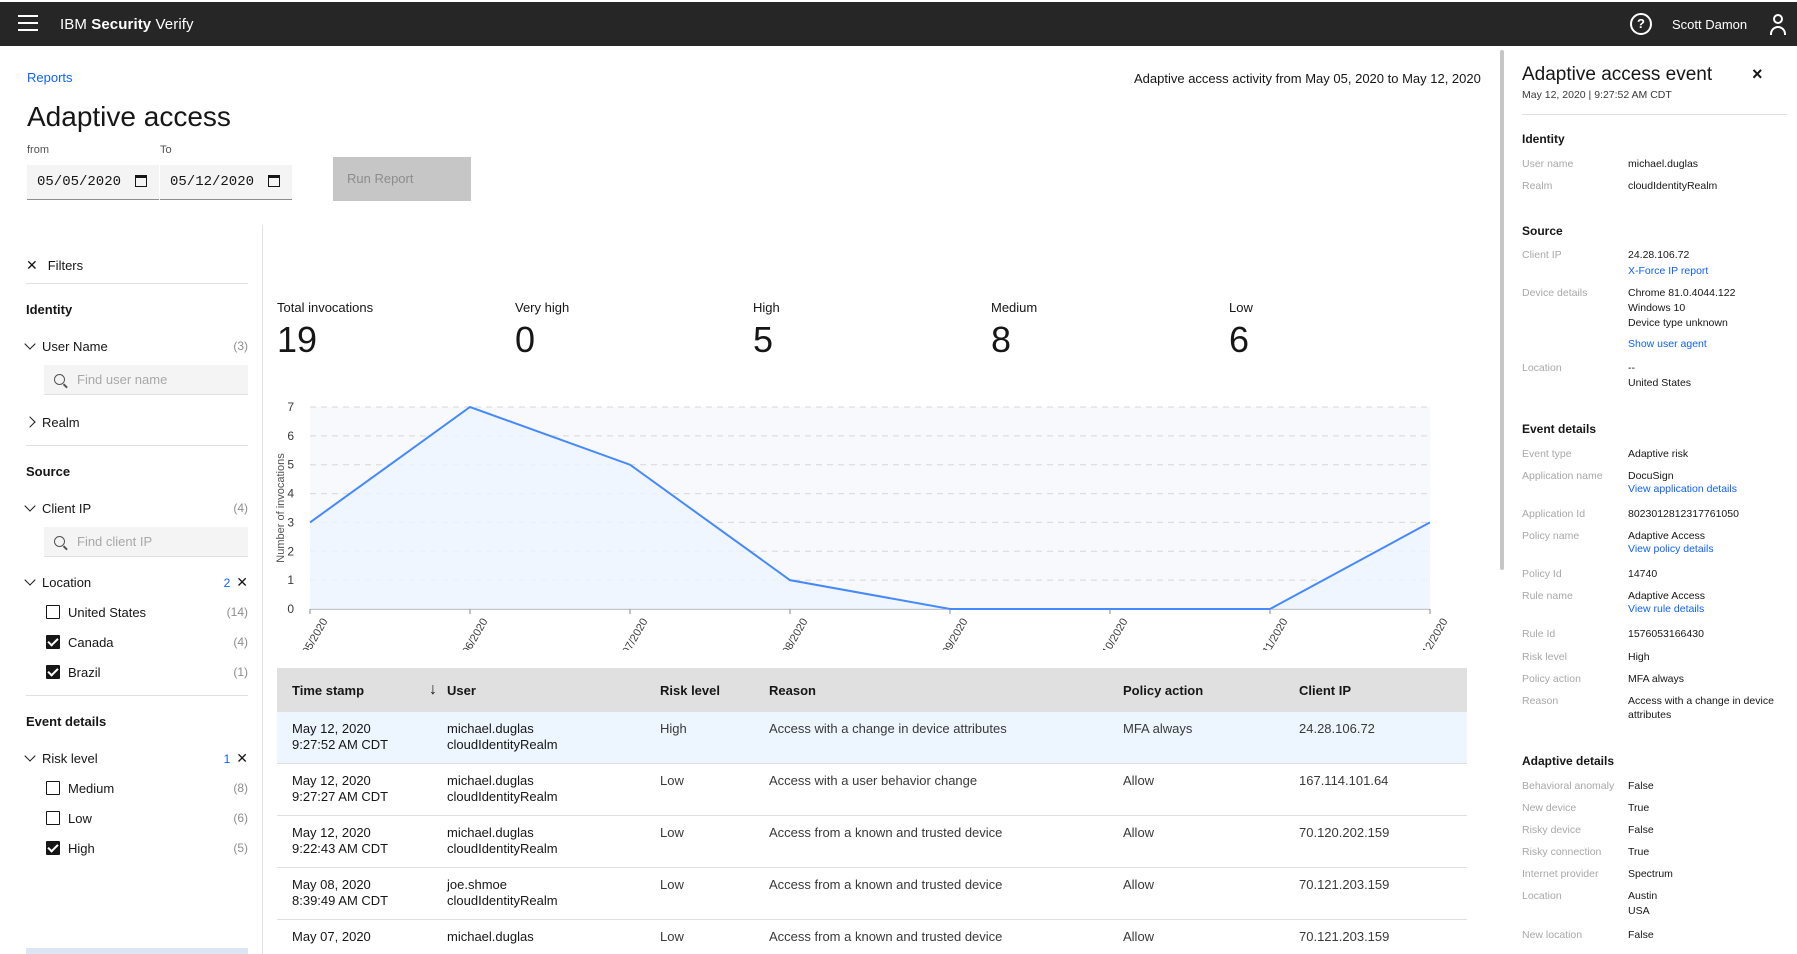 This screenshot has width=1797, height=954. I want to click on risk-option: Low (6), so click(137, 818).